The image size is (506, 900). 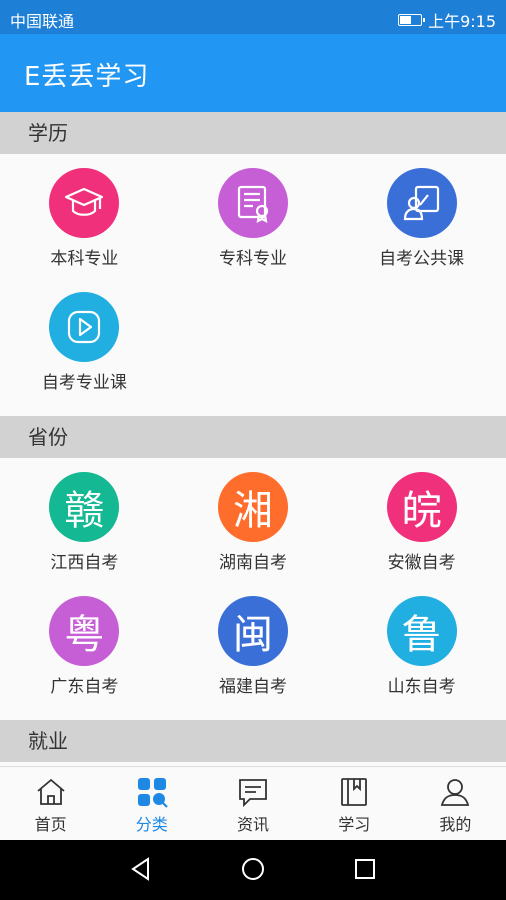 I want to click on category-major-course: 自考专业课, so click(x=84, y=340).